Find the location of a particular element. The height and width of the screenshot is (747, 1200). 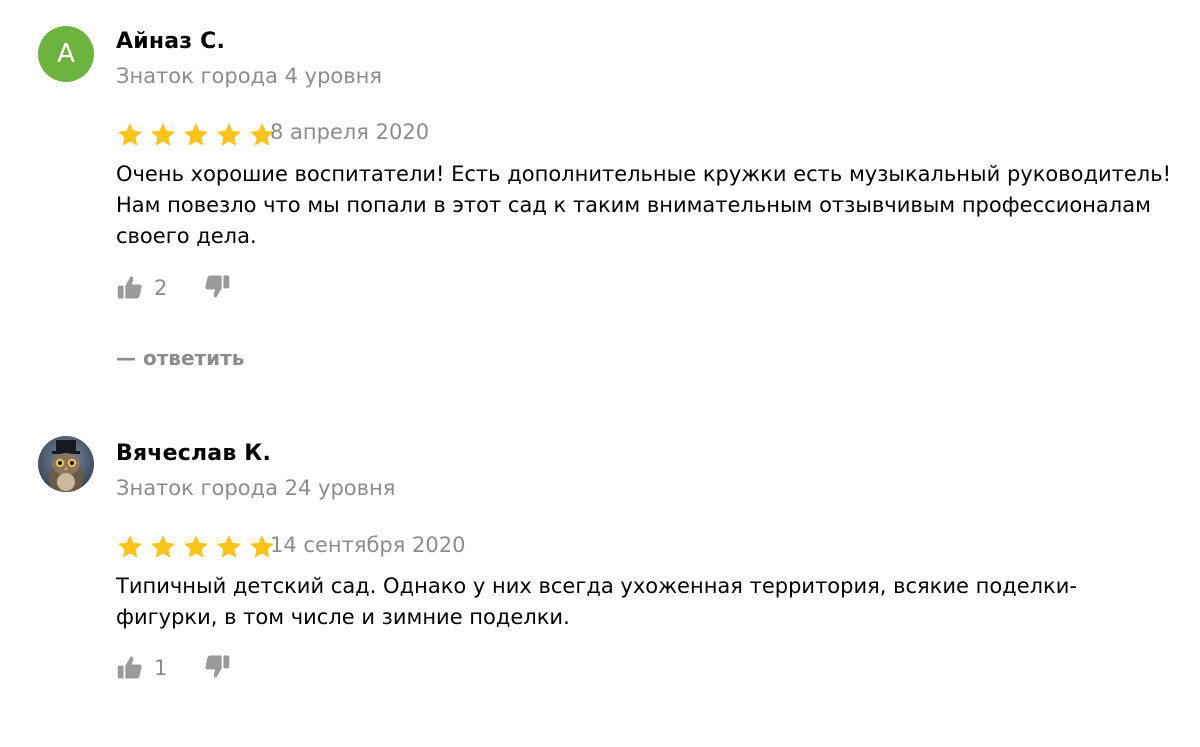

owl-avatar-icon is located at coordinates (66, 464).